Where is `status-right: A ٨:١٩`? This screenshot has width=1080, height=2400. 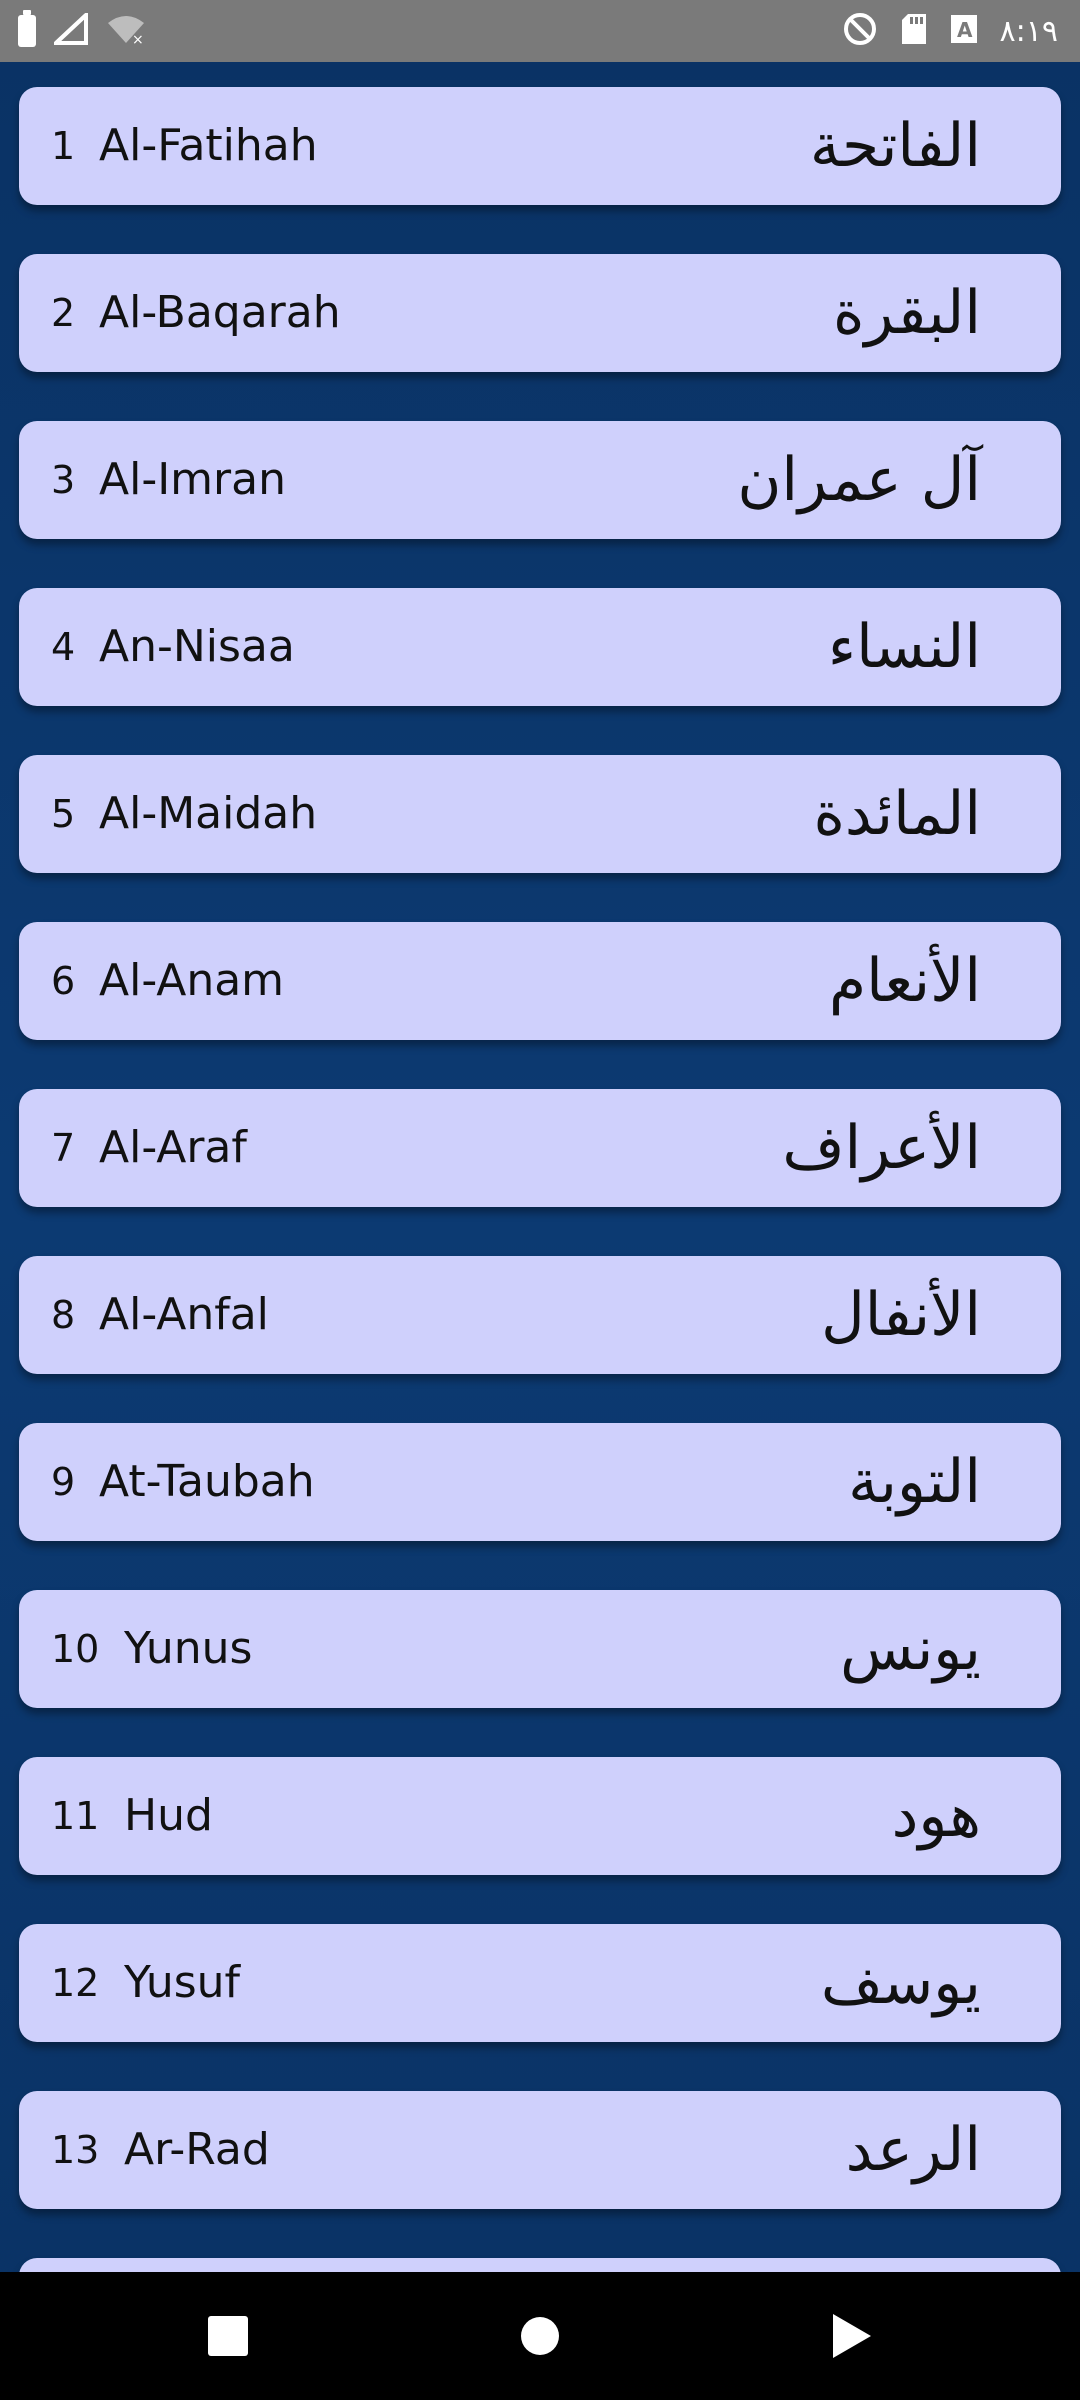
status-right: A ٨:١٩ is located at coordinates (950, 31).